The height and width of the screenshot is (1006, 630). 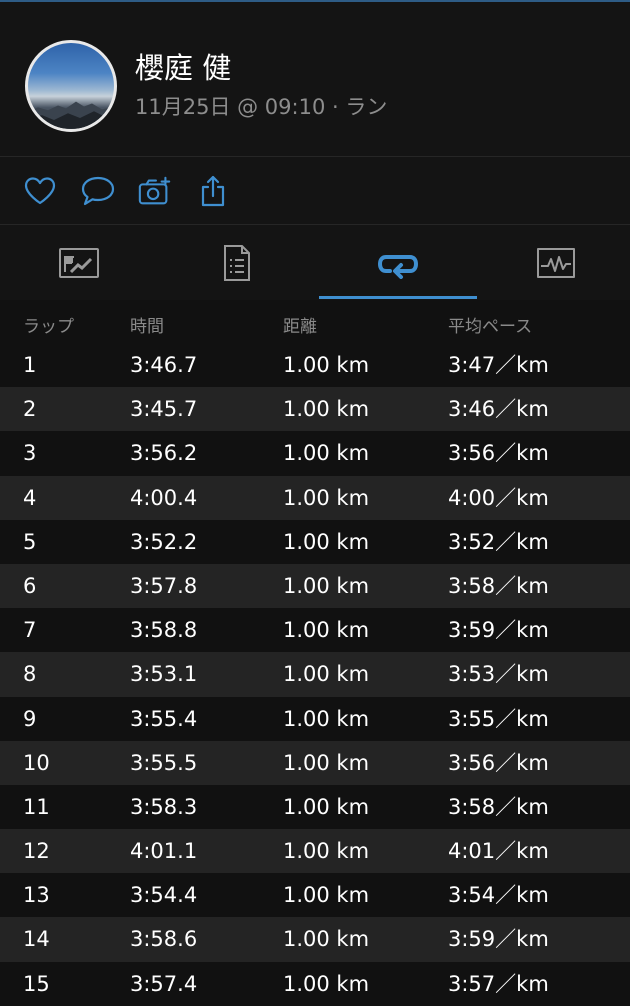 I want to click on table-row: 13 3:54.4 1.00 km 3:54／km, so click(x=315, y=895).